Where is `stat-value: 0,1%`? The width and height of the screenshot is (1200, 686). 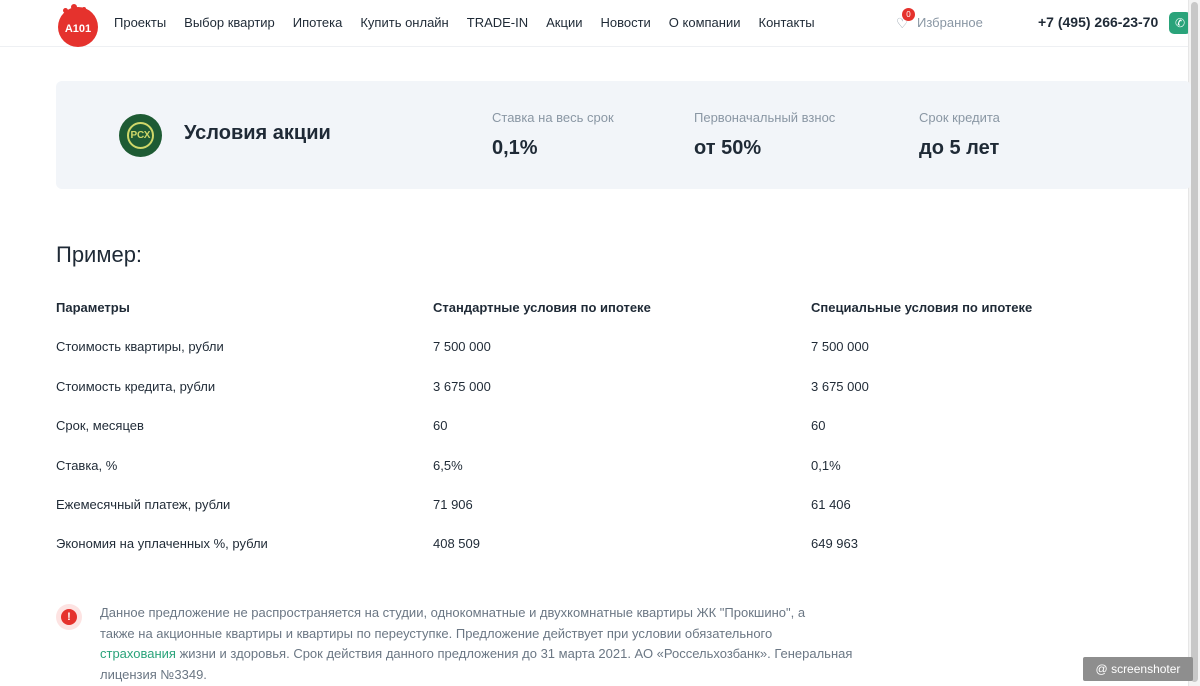
stat-value: 0,1% is located at coordinates (515, 148).